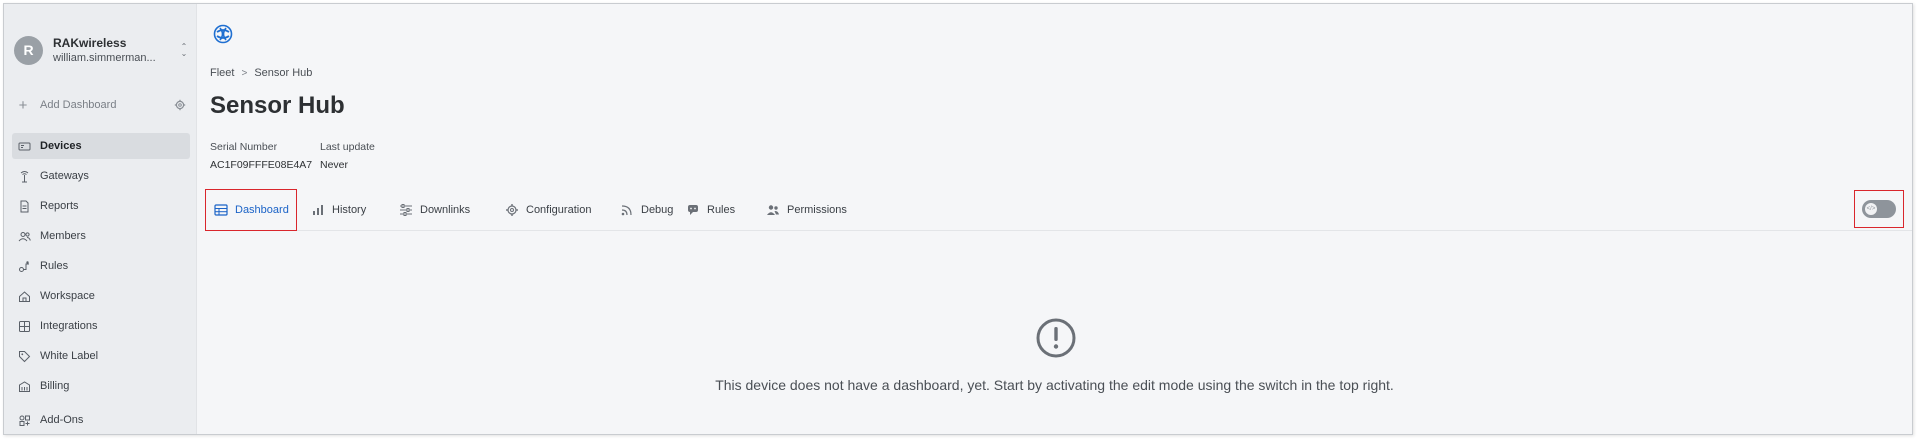 The width and height of the screenshot is (1920, 442). Describe the element at coordinates (349, 210) in the screenshot. I see `tab-label: History` at that location.